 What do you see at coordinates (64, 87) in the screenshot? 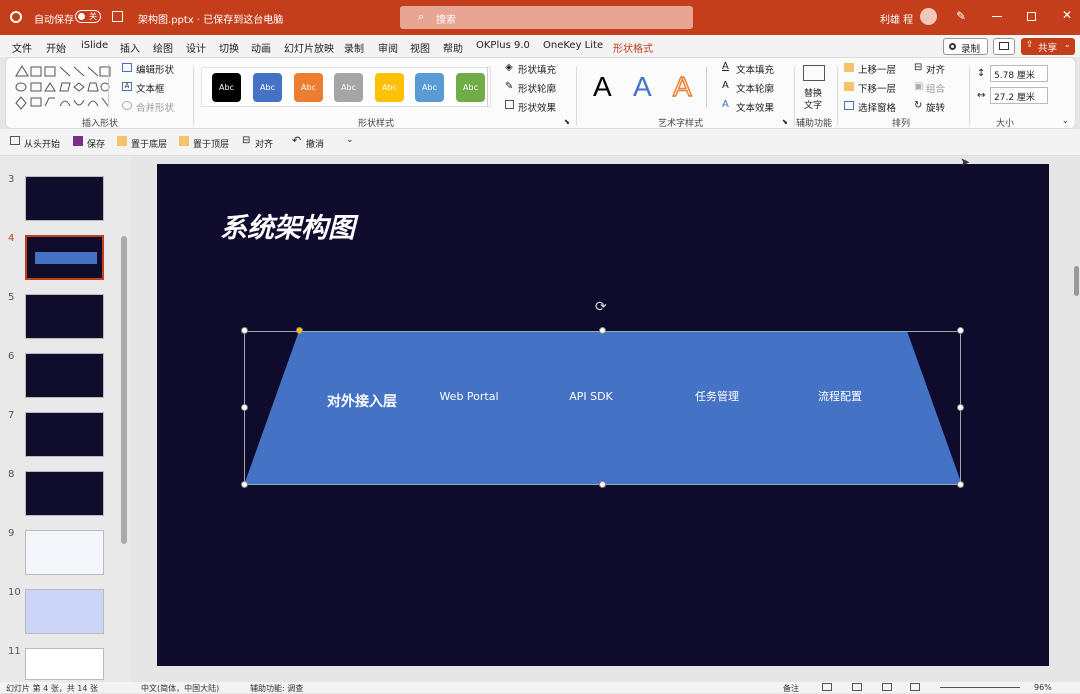
I see `shapes-gallery` at bounding box center [64, 87].